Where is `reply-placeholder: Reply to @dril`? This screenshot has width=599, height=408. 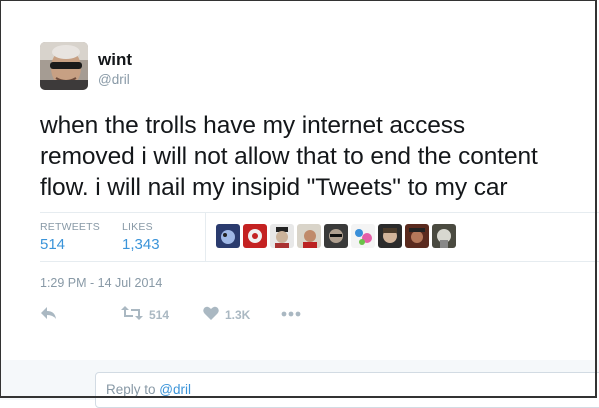
reply-placeholder: Reply to @dril is located at coordinates (148, 389).